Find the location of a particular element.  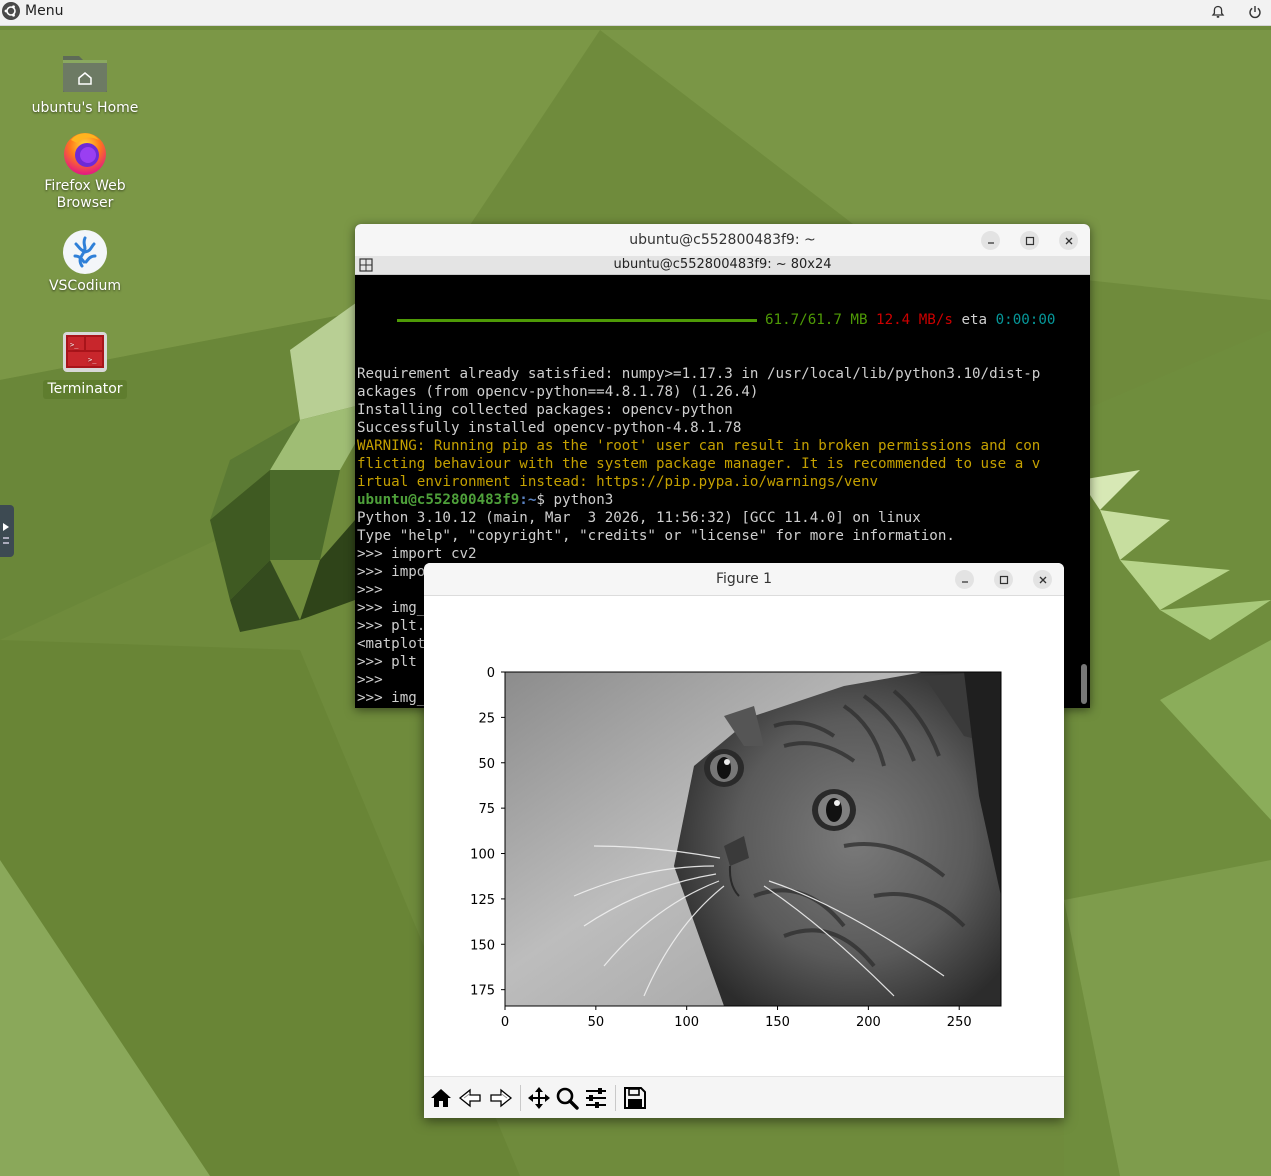

pan-button is located at coordinates (539, 1098).